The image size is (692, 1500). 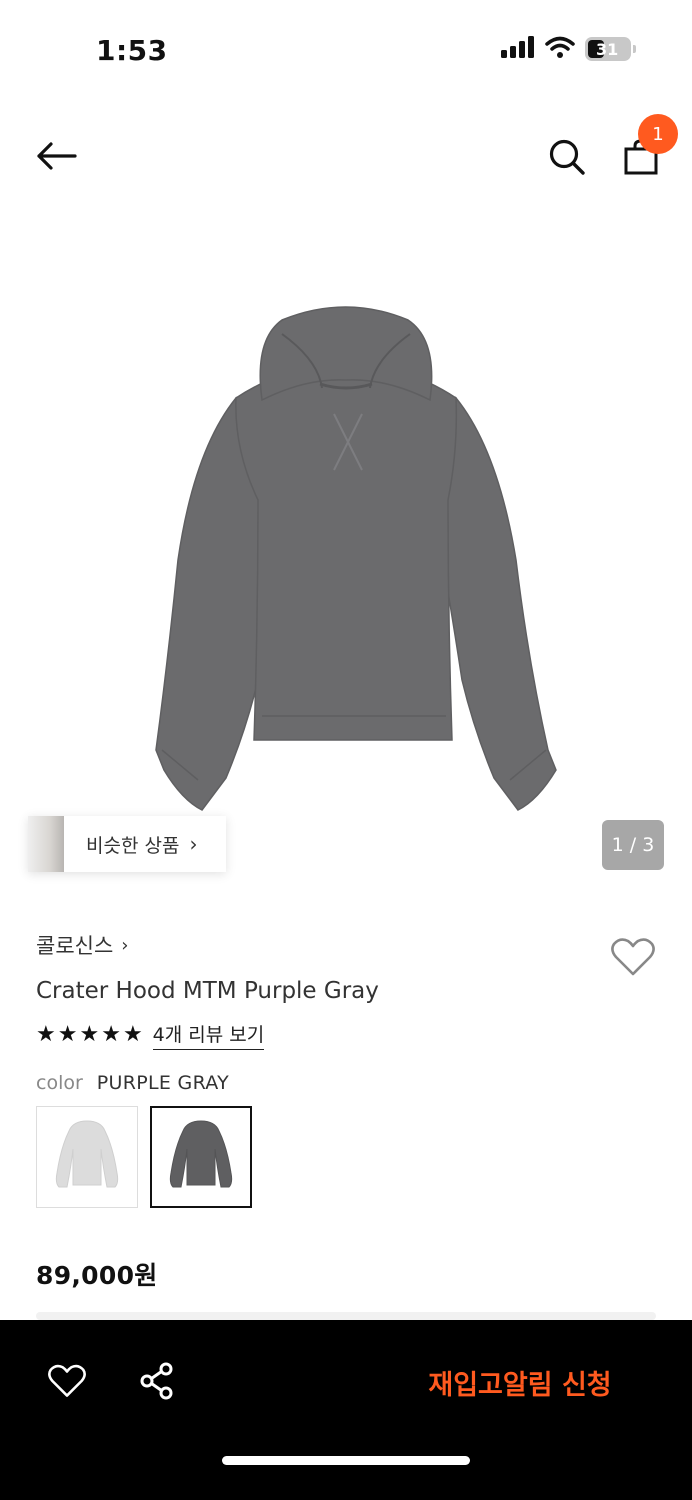 I want to click on product-price: 89,000원, so click(x=97, y=1275).